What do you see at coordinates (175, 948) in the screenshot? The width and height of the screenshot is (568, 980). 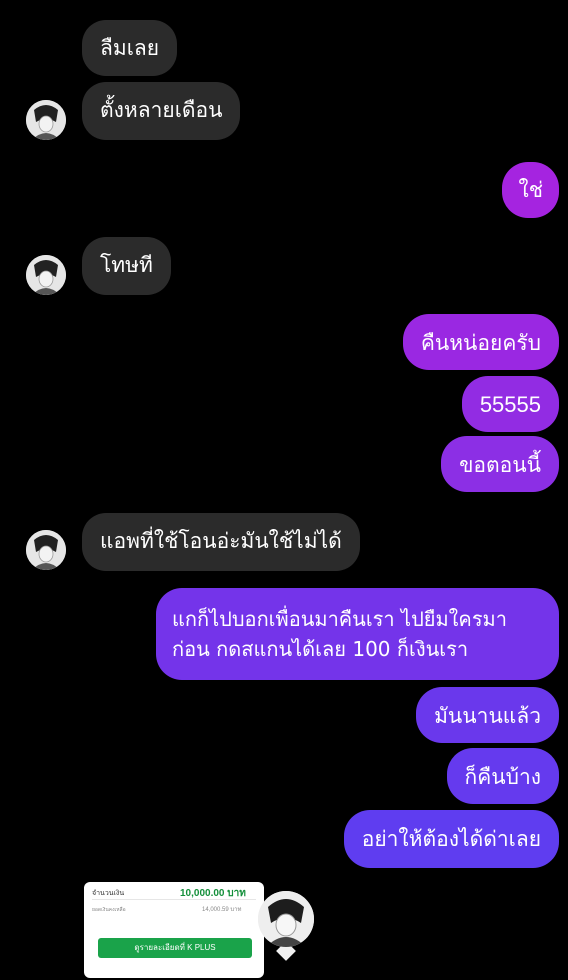 I see `receipt-kplus-button: ดูรายละเอียดที่ K PLUS` at bounding box center [175, 948].